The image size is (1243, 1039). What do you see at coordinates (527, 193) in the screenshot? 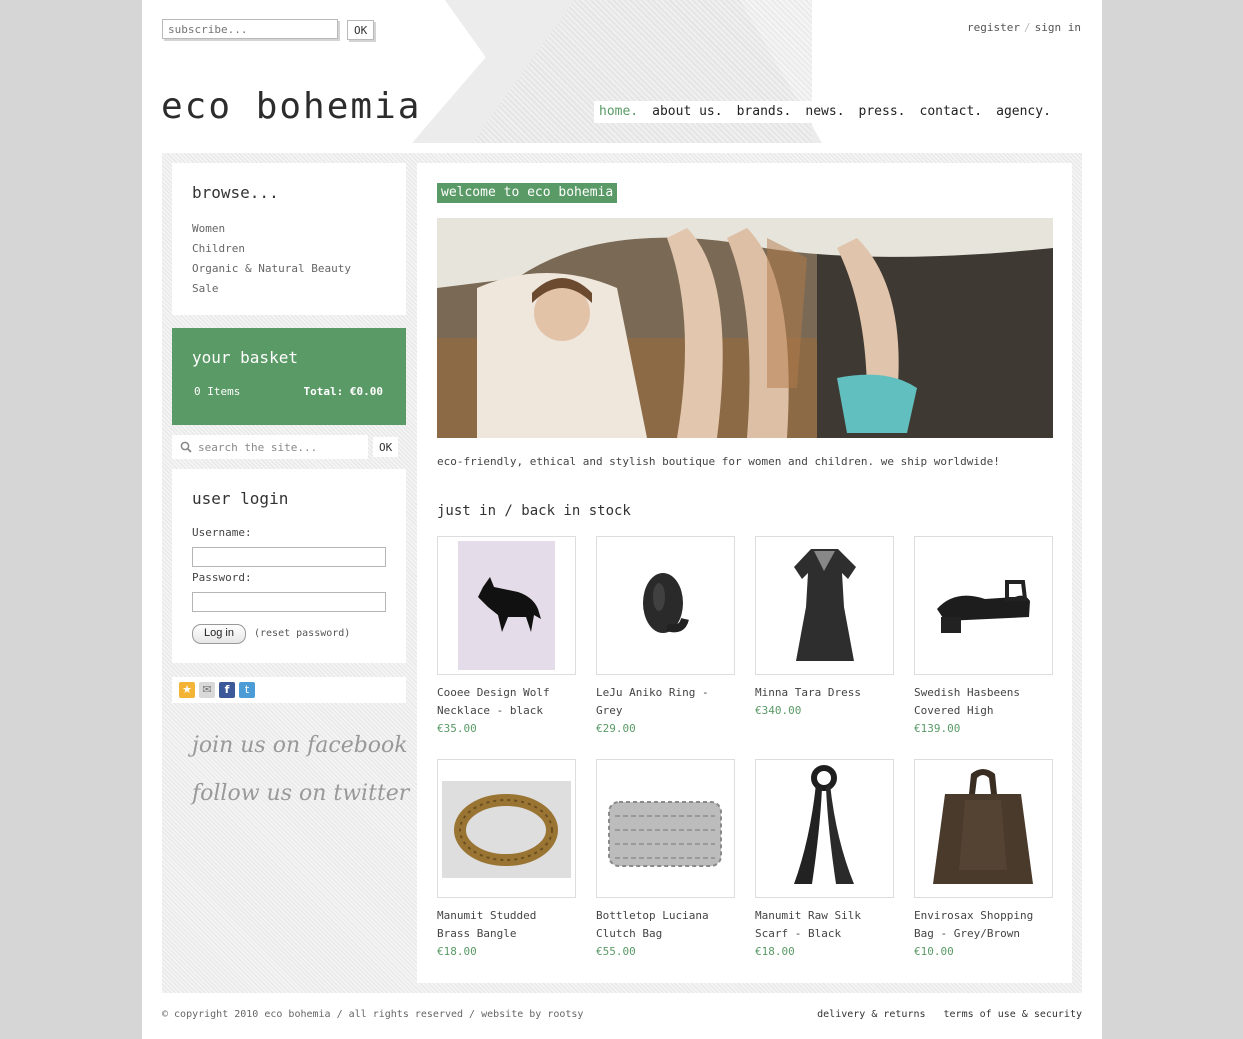
I see `welcome-heading: welcome to eco bohemia` at bounding box center [527, 193].